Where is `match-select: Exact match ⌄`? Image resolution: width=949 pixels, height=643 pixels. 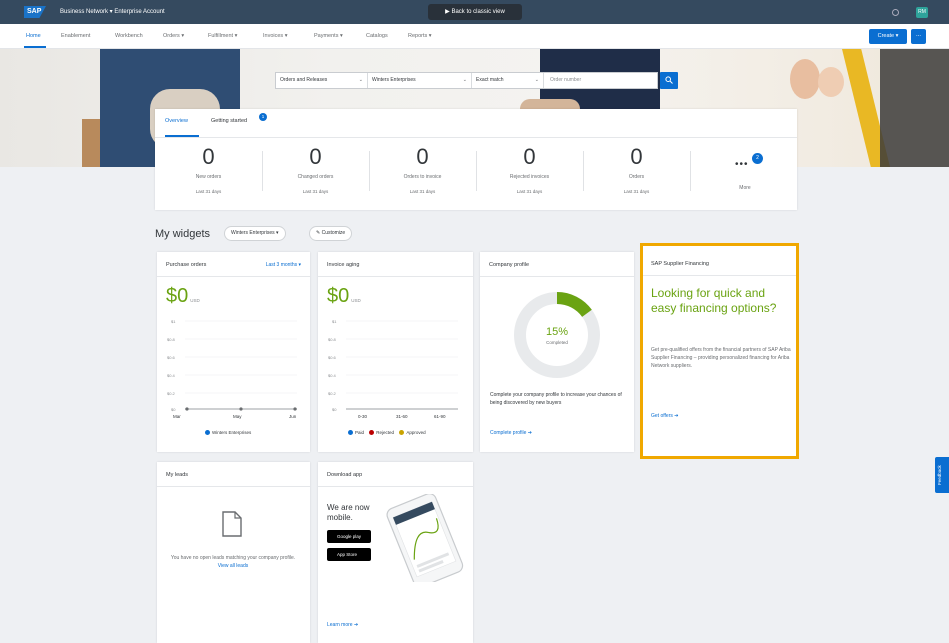 match-select: Exact match ⌄ is located at coordinates (508, 80).